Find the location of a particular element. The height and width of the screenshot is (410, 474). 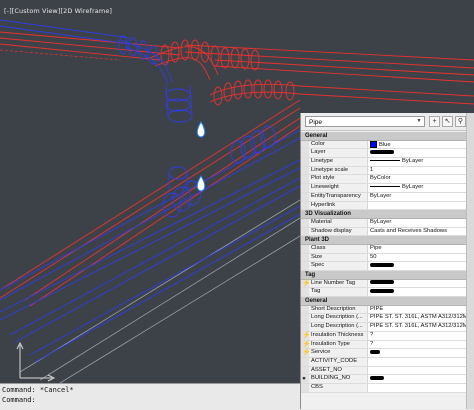

view-name-control: [Custom View] is located at coordinates (36, 11).